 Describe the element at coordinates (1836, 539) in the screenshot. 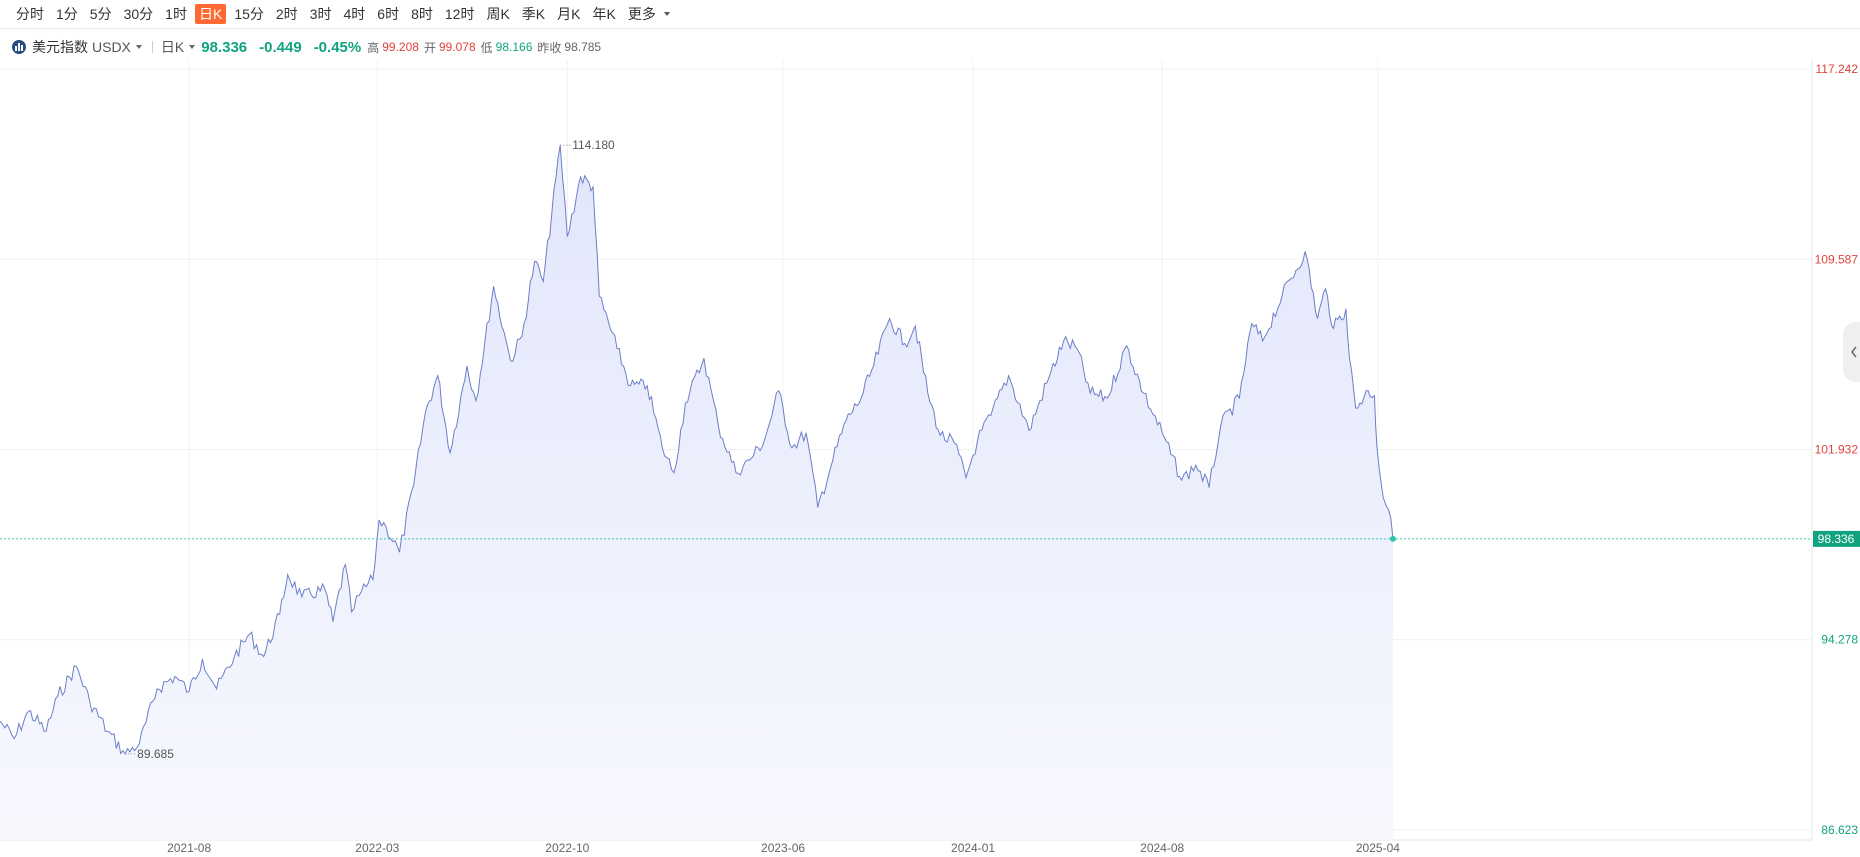

I see `last-price-label: 98.336` at that location.